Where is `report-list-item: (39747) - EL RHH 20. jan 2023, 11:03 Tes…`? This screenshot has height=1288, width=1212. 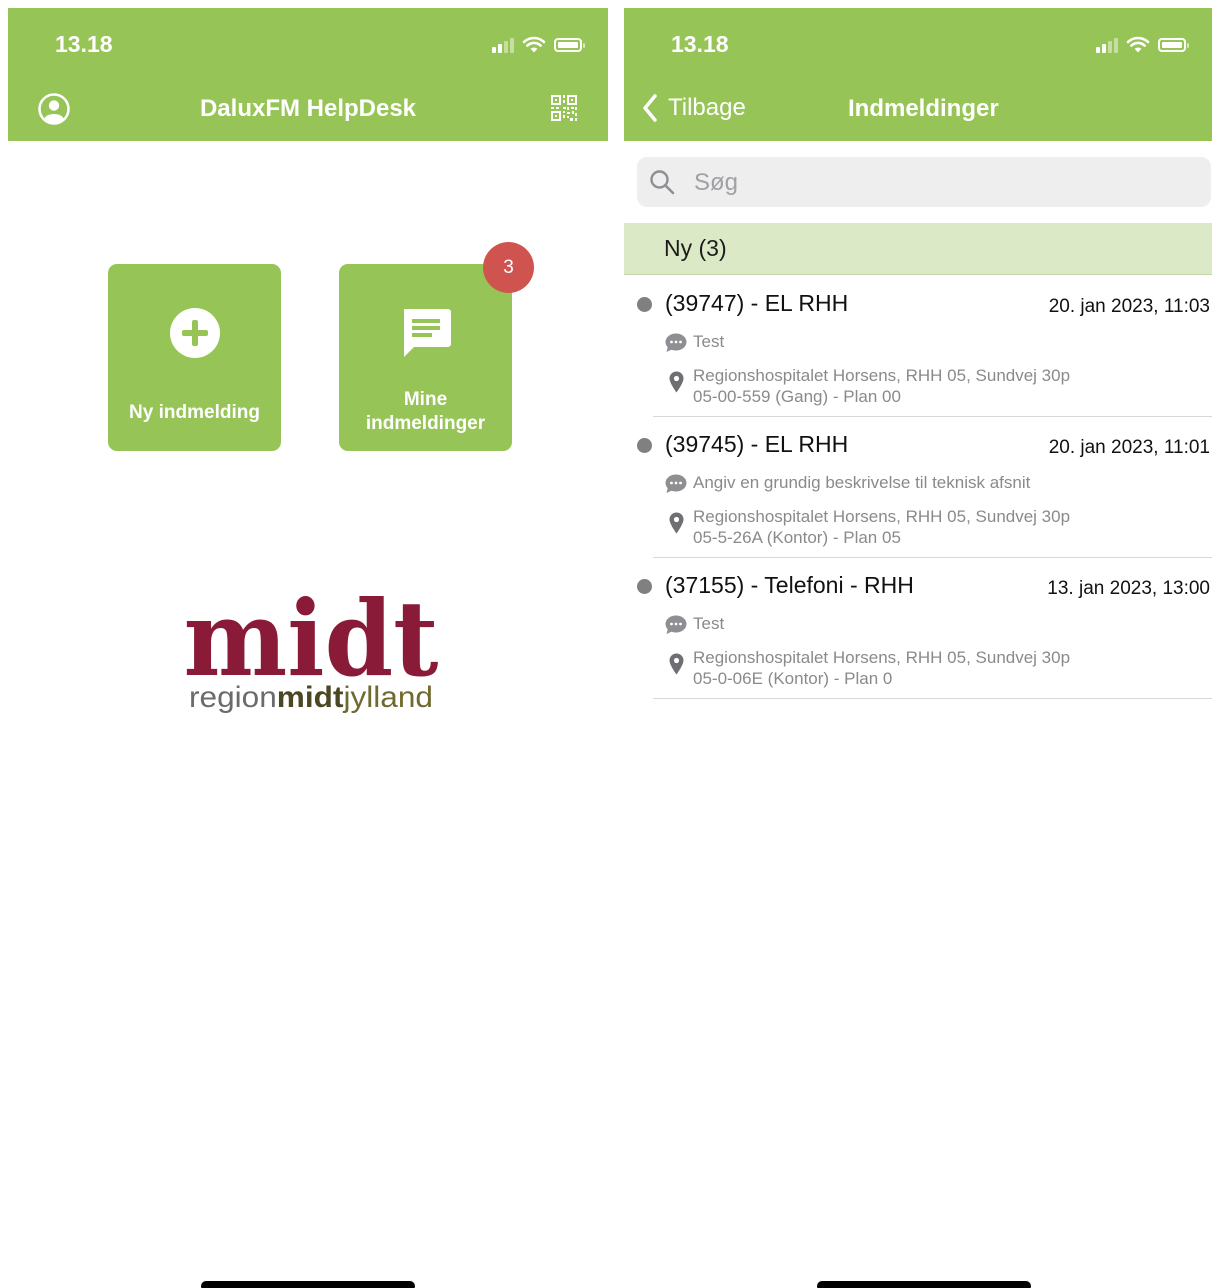
report-list-item: (39747) - EL RHH 20. jan 2023, 11:03 Tes… is located at coordinates (918, 346).